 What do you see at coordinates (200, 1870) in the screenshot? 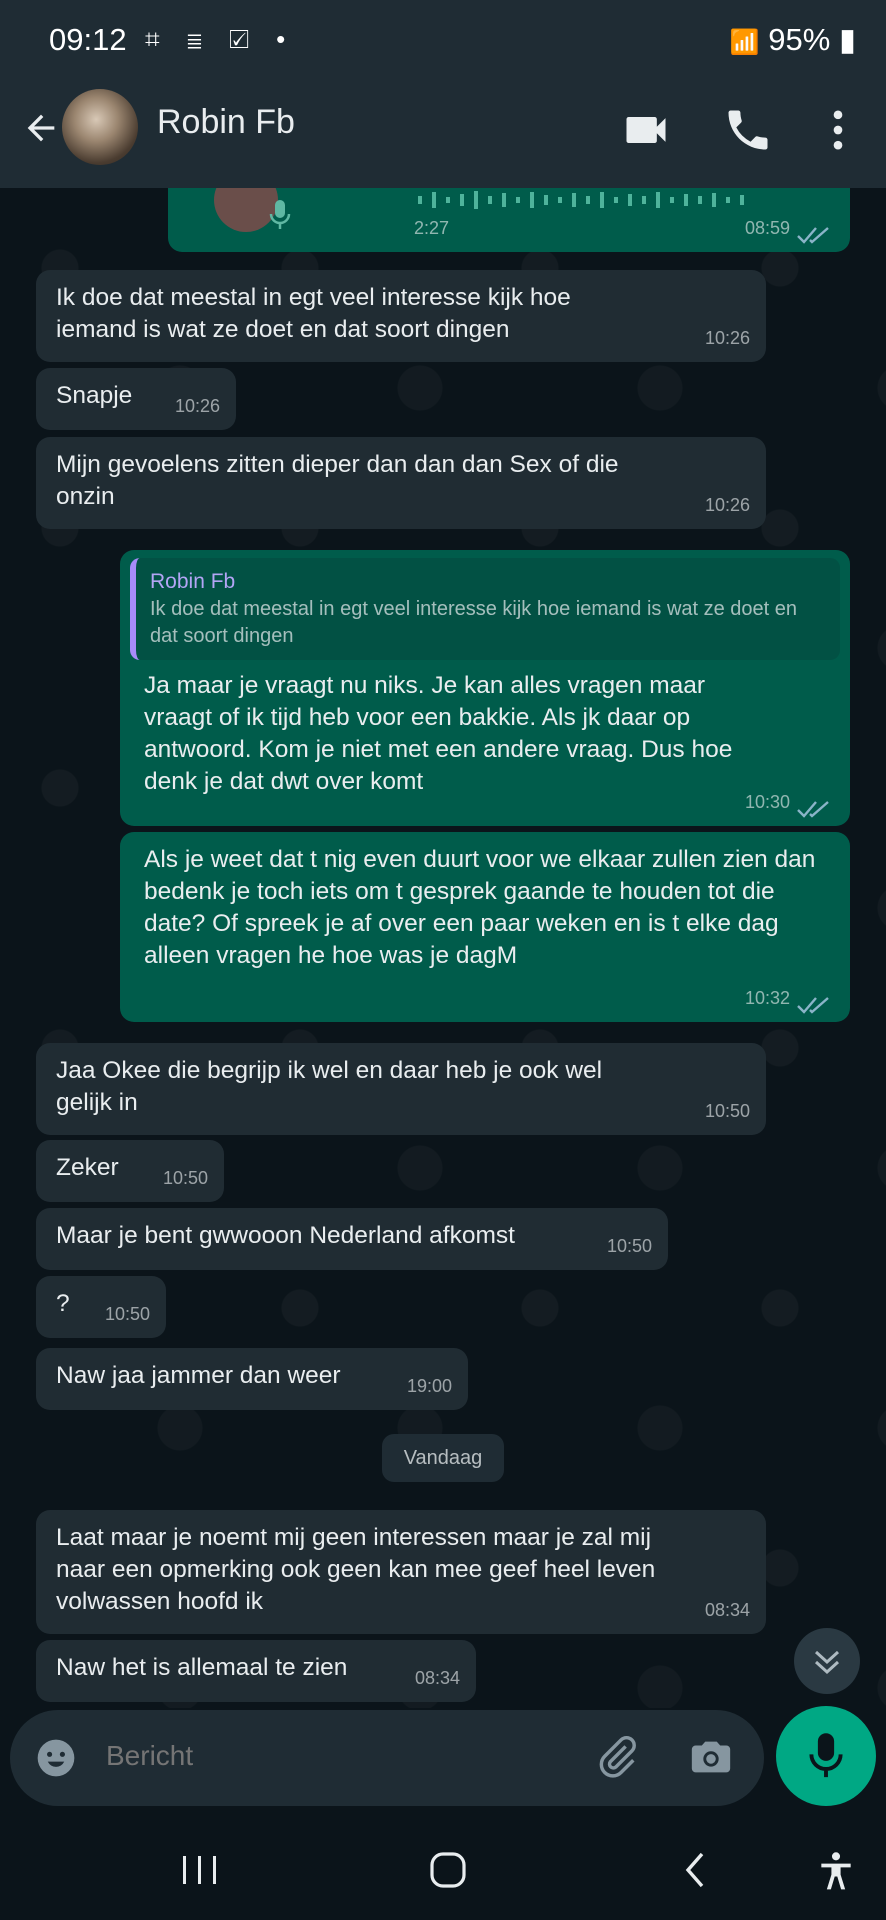
I see `recents-icon` at bounding box center [200, 1870].